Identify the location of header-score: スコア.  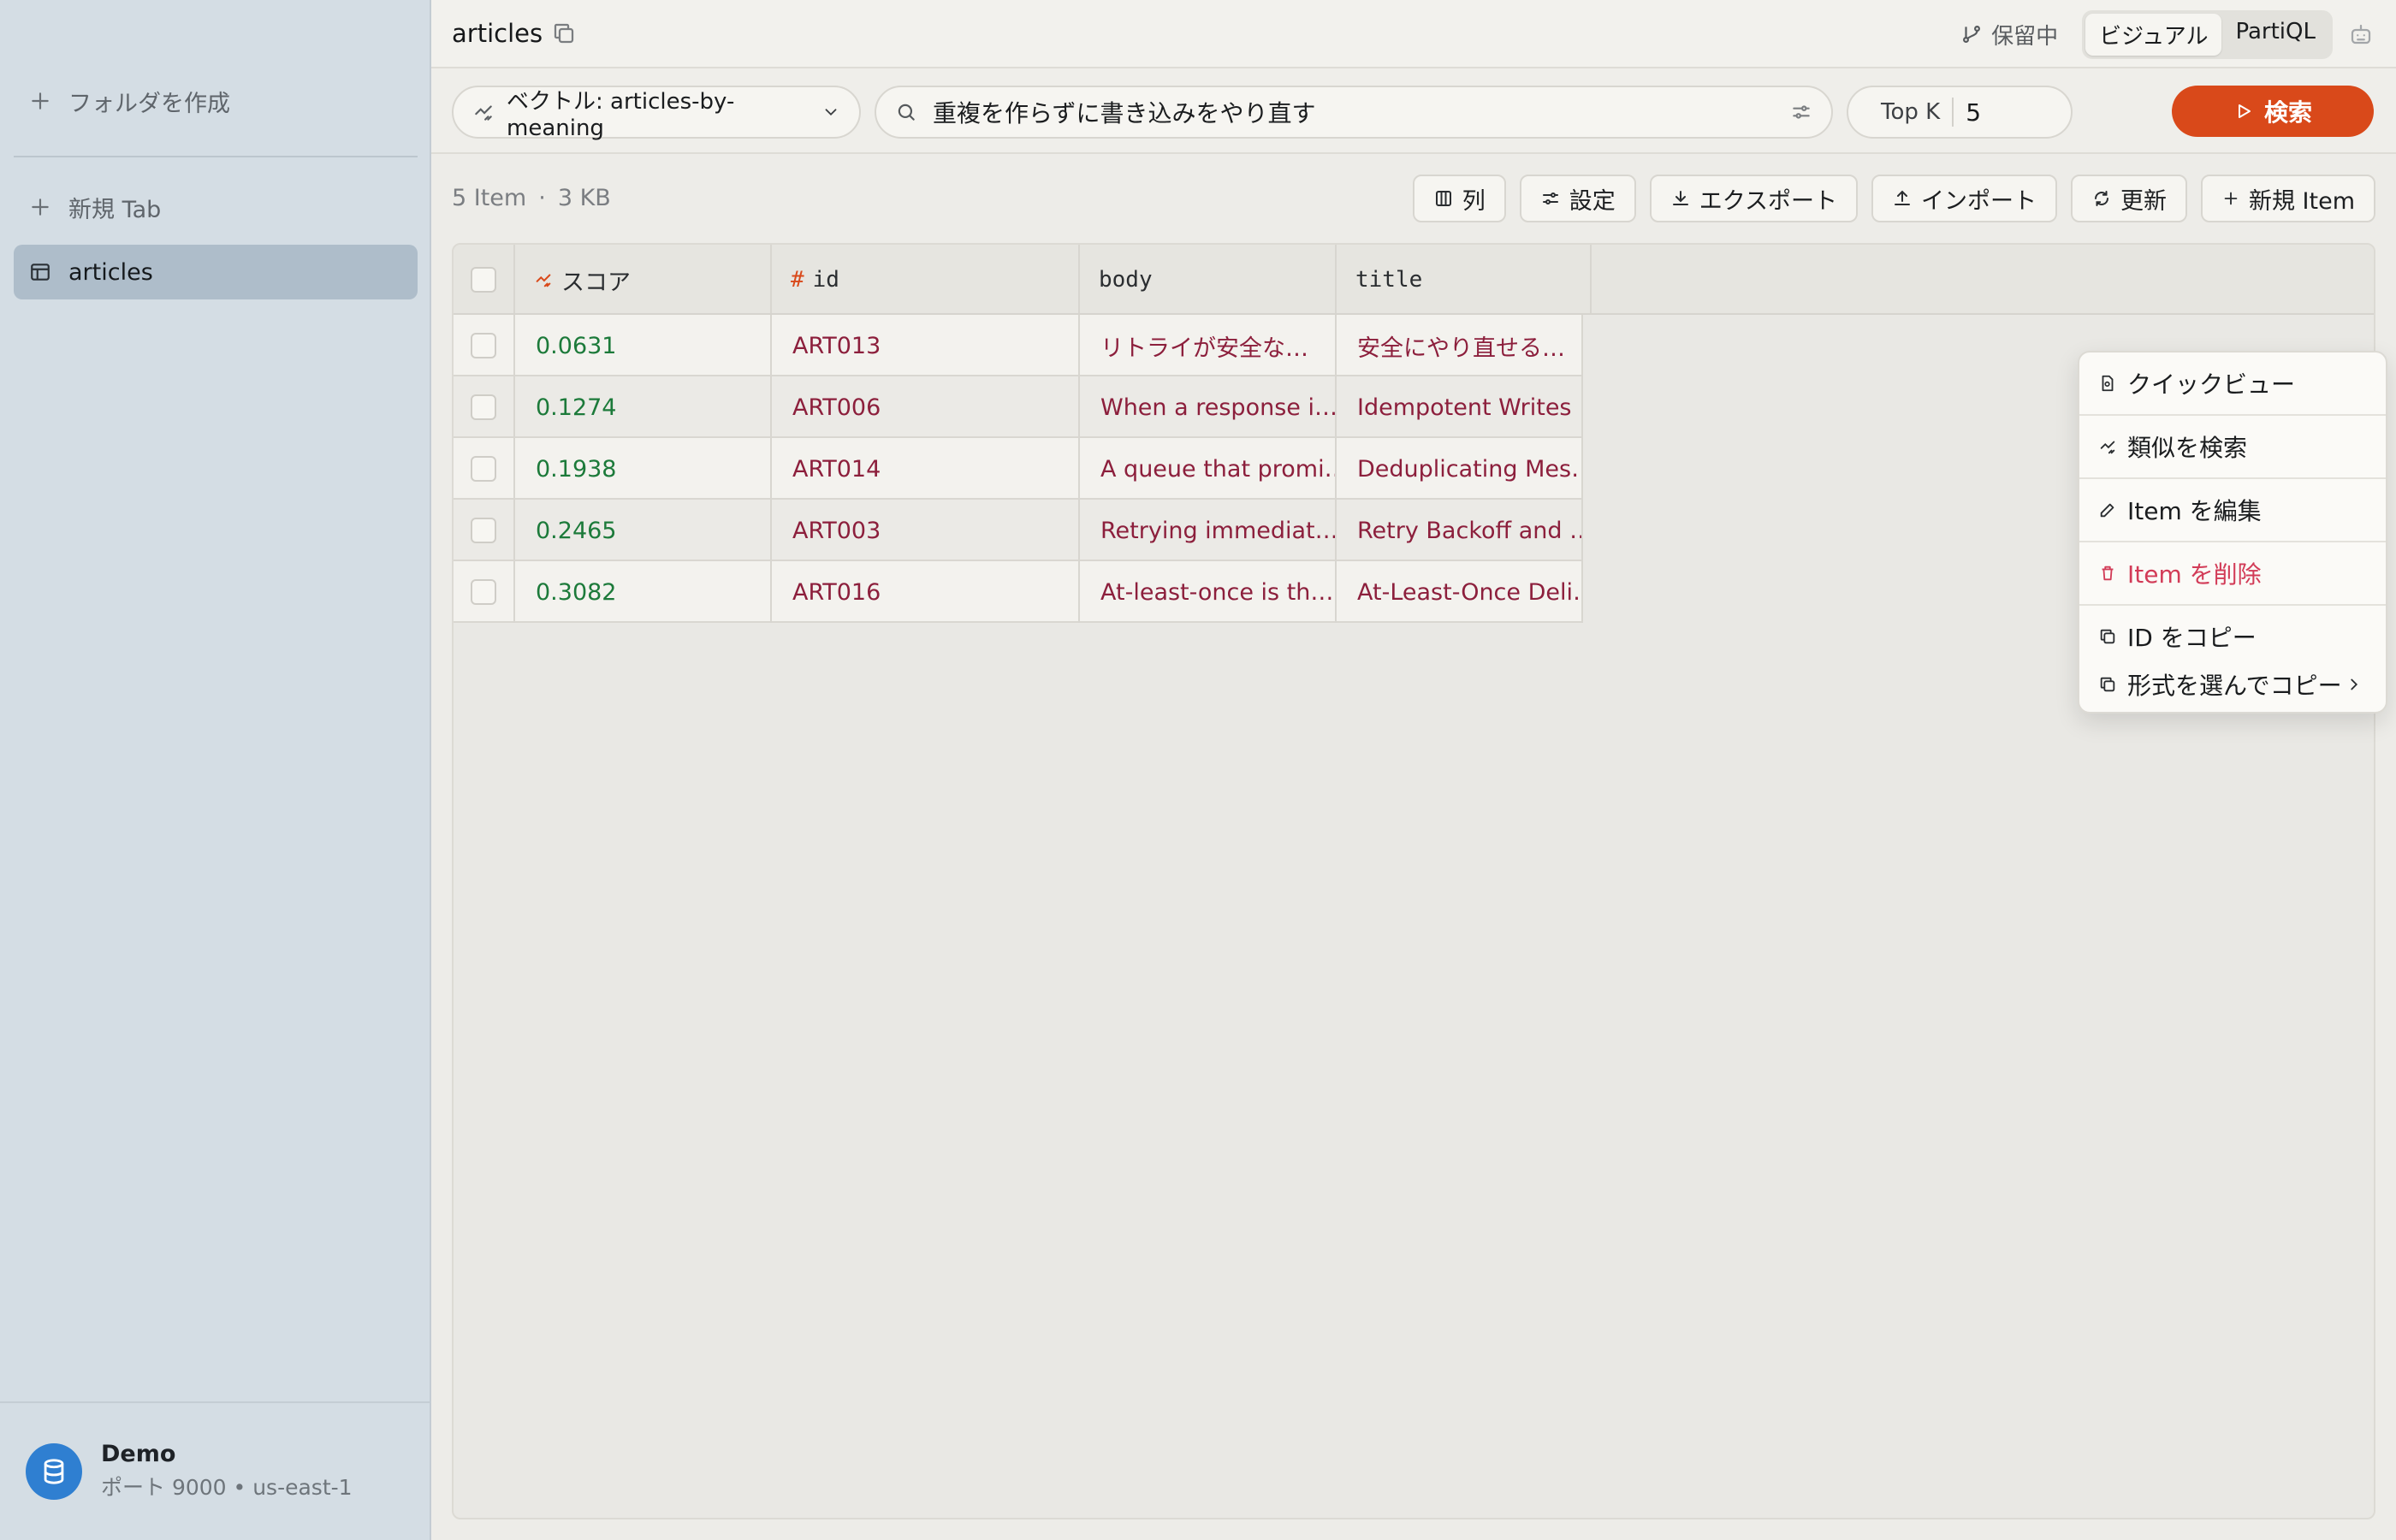
(644, 279).